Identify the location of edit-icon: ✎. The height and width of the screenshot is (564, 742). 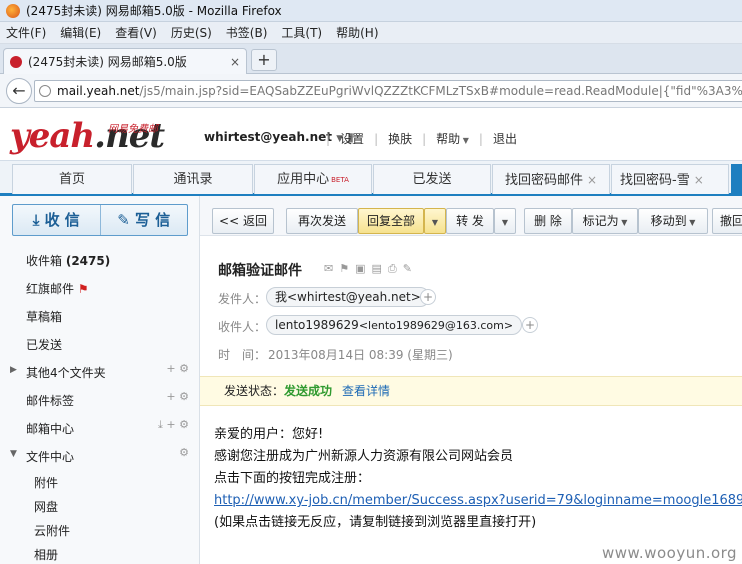
(410, 268).